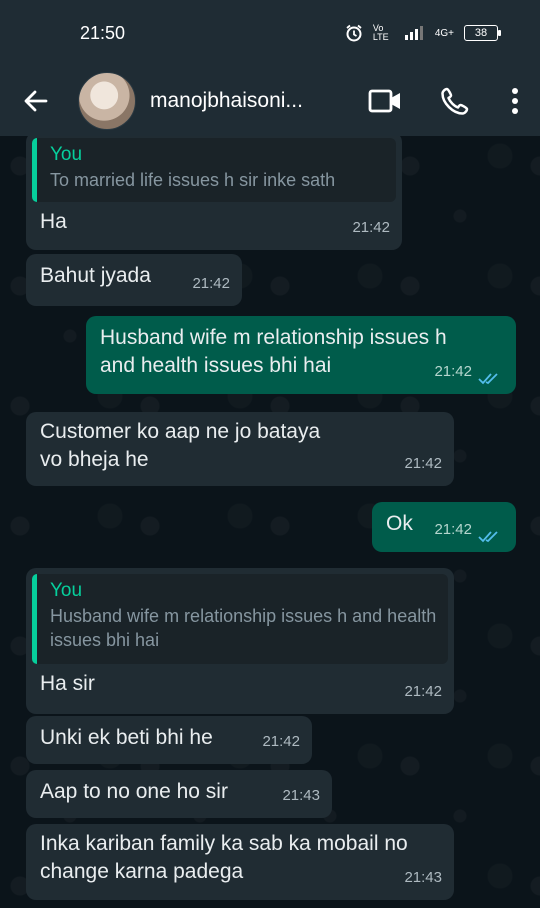 This screenshot has width=540, height=908. Describe the element at coordinates (67, 683) in the screenshot. I see `message-text: Ha sir` at that location.